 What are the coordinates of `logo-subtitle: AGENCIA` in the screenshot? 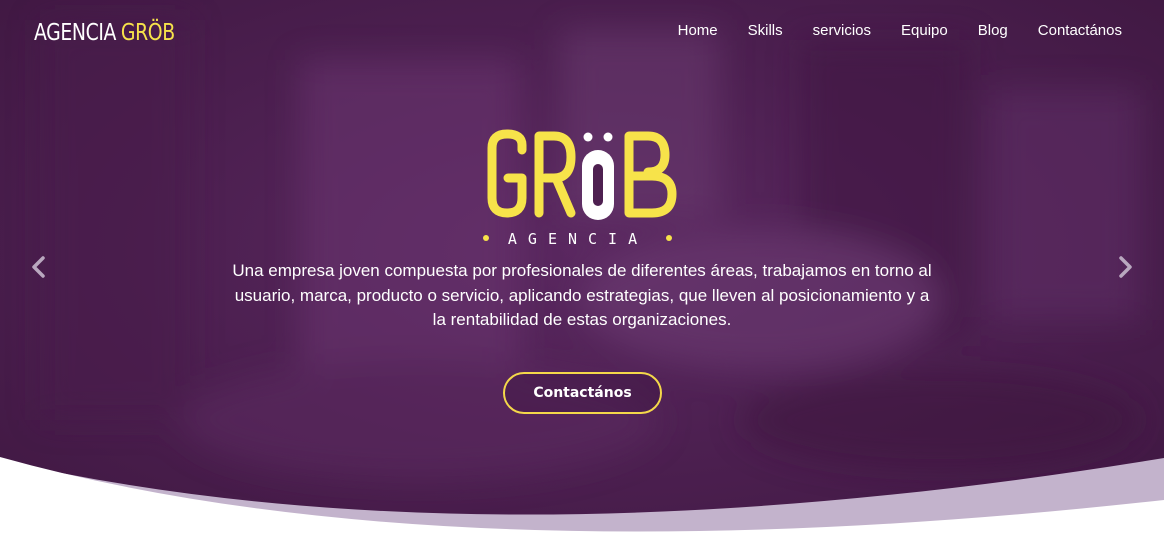 It's located at (578, 239).